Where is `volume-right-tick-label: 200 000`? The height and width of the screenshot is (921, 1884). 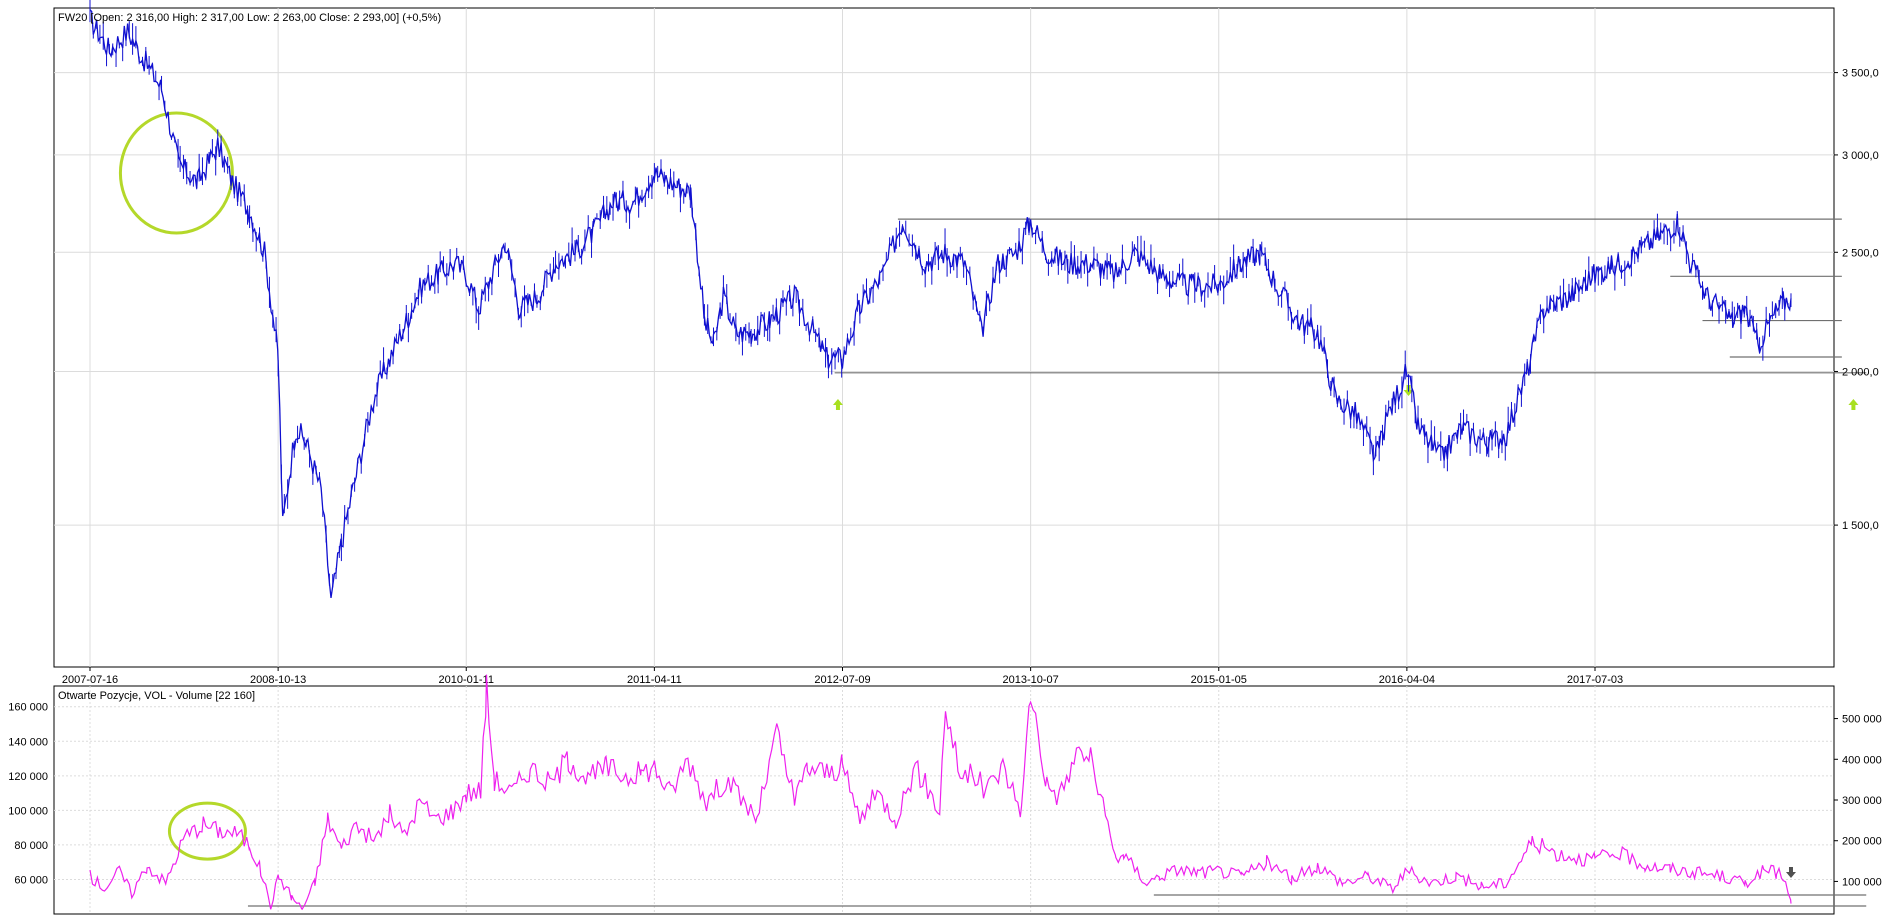 volume-right-tick-label: 200 000 is located at coordinates (1862, 842).